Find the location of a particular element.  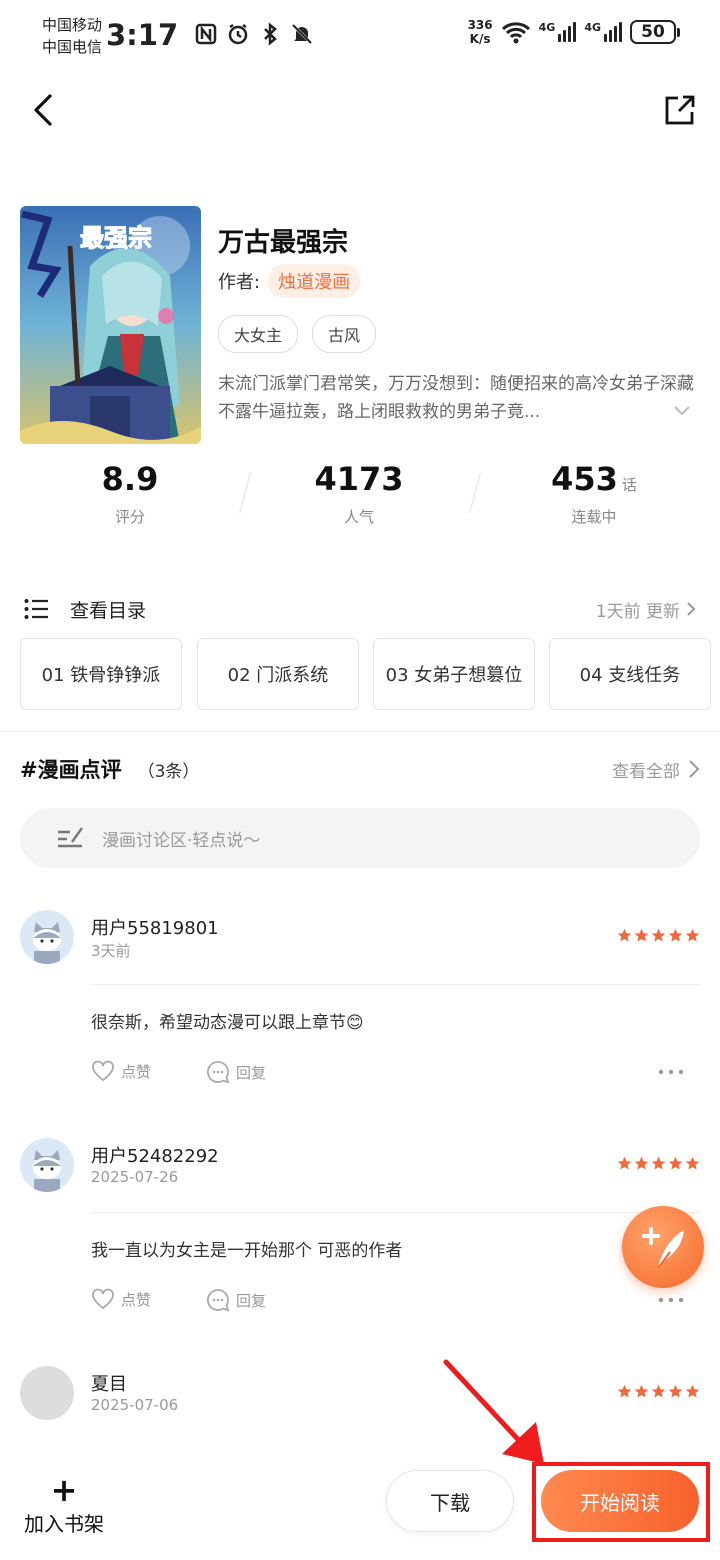

reviews-header: #漫画点评 （3条） 查看全部 is located at coordinates (360, 769).